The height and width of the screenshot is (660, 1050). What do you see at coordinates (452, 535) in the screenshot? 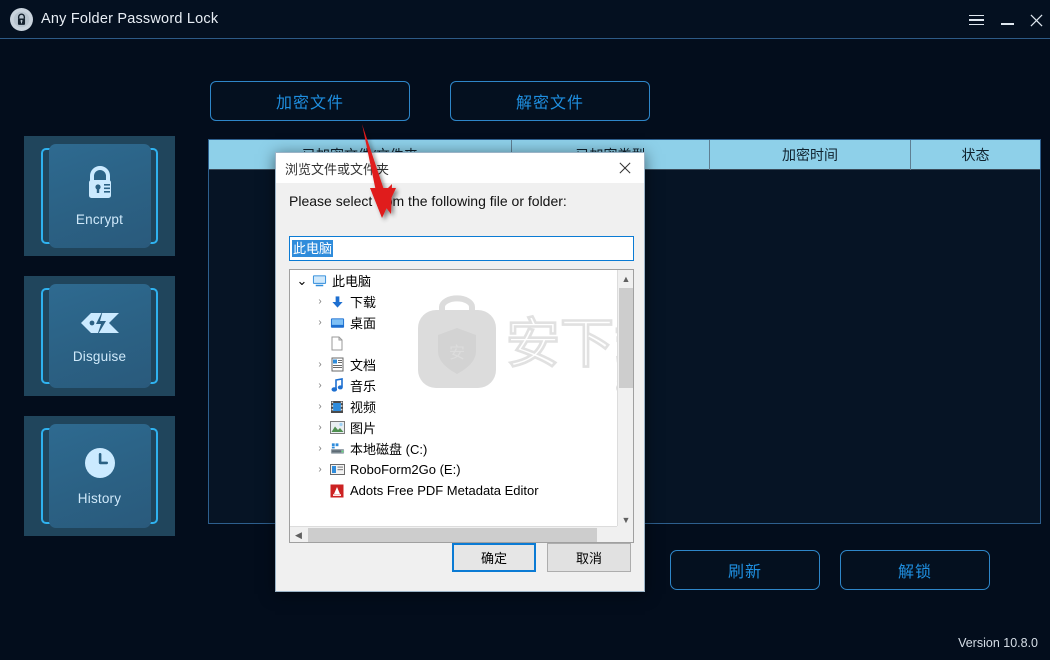
I see `hscroll-thumb` at bounding box center [452, 535].